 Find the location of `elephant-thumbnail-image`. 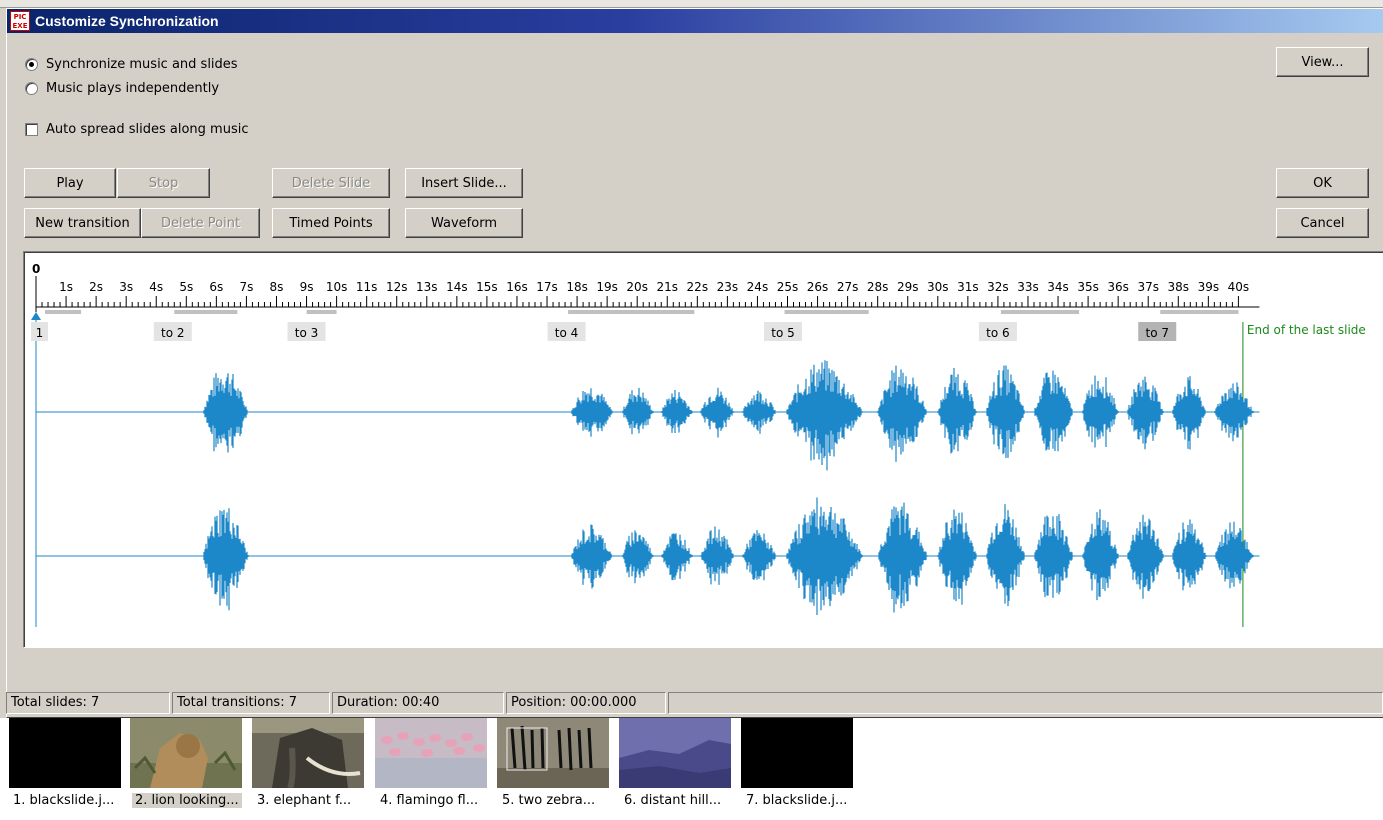

elephant-thumbnail-image is located at coordinates (308, 753).